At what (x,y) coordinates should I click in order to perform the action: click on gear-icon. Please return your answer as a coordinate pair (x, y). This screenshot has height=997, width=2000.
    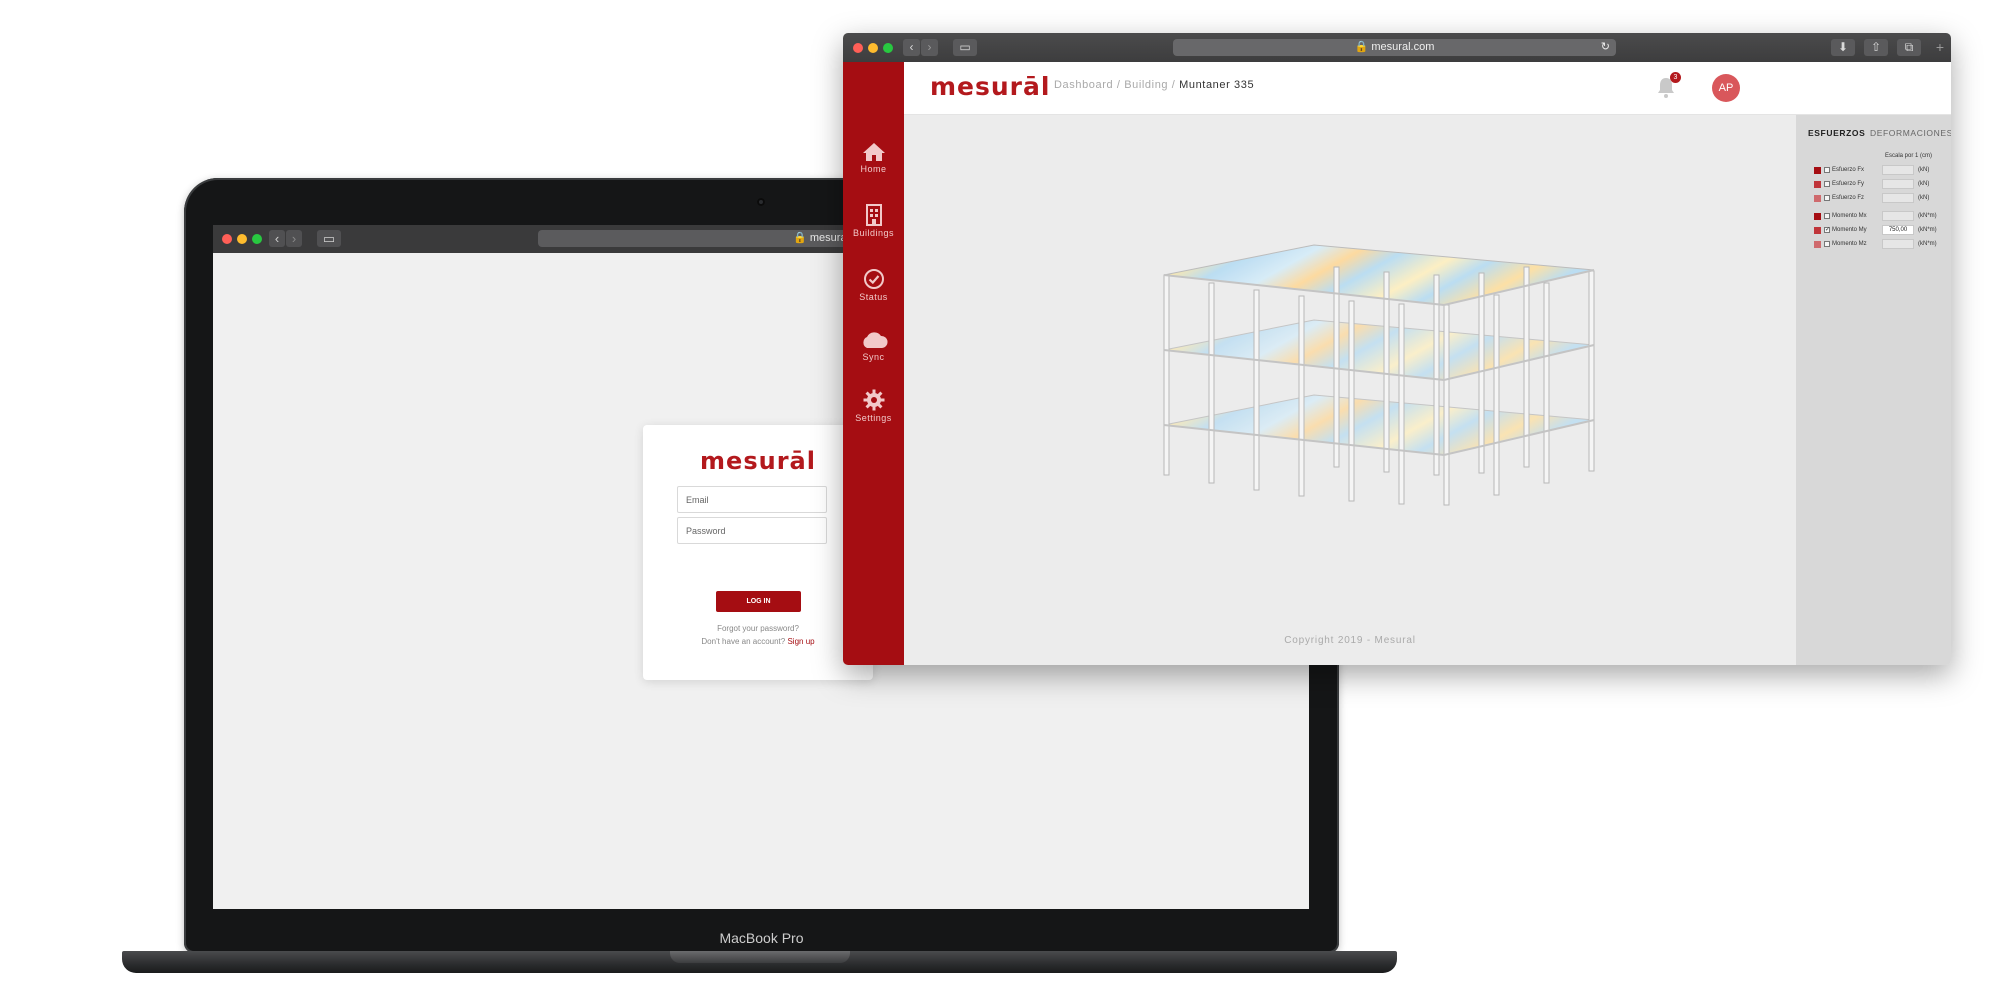
    Looking at the image, I should click on (873, 400).